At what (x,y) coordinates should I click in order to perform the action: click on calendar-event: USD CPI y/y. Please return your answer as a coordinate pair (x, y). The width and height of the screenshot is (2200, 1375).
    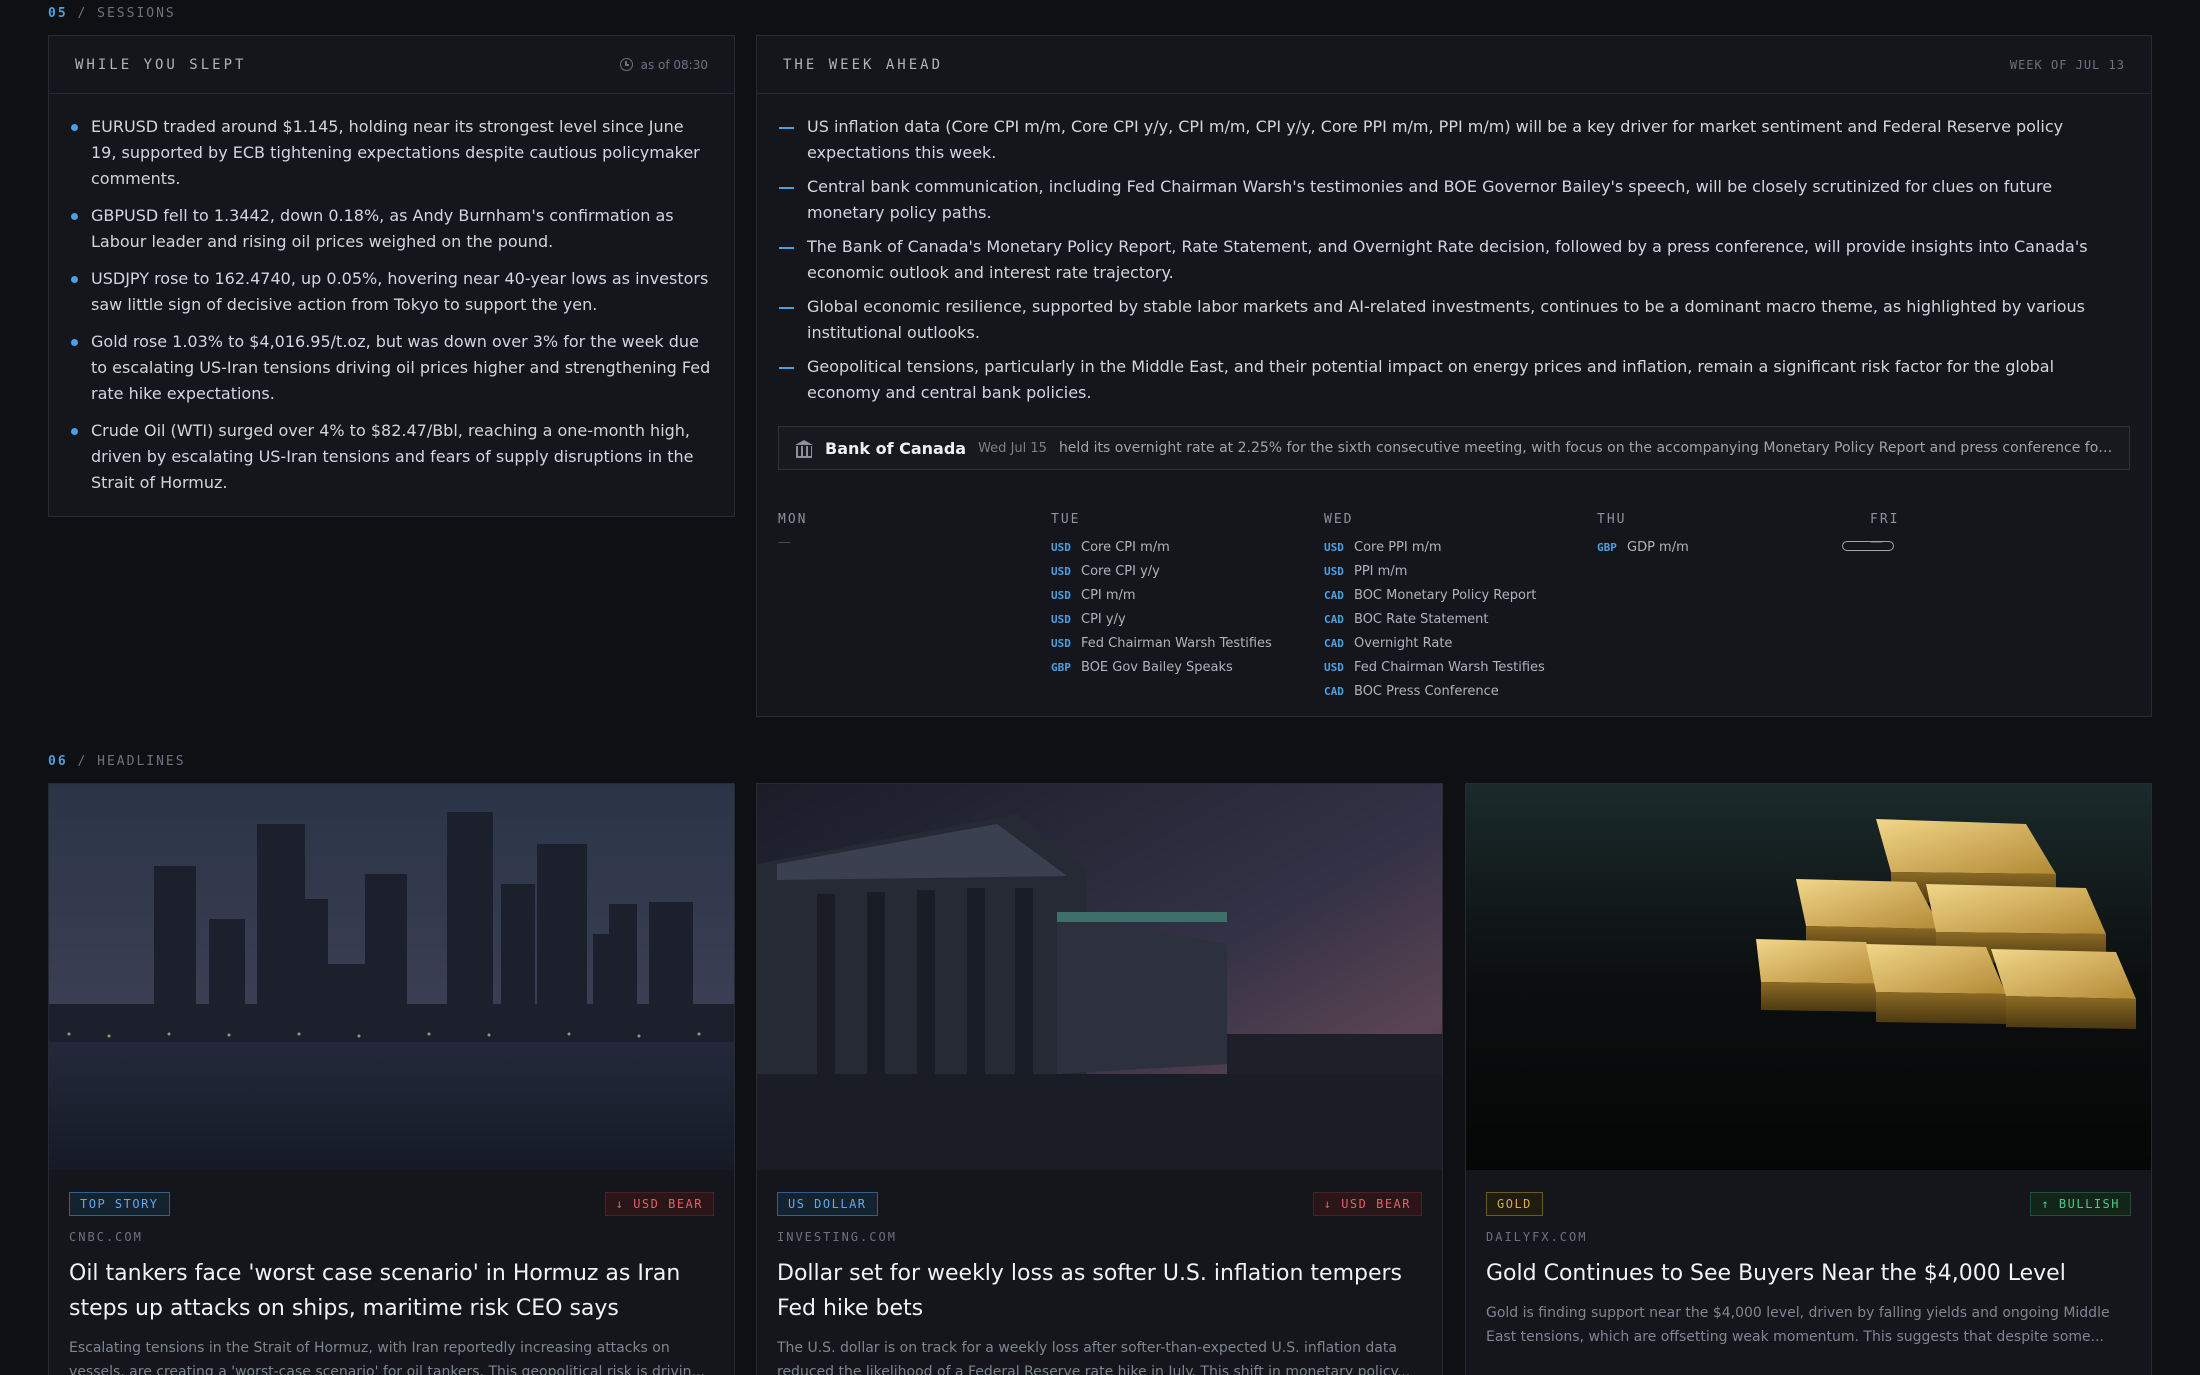
    Looking at the image, I should click on (1187, 619).